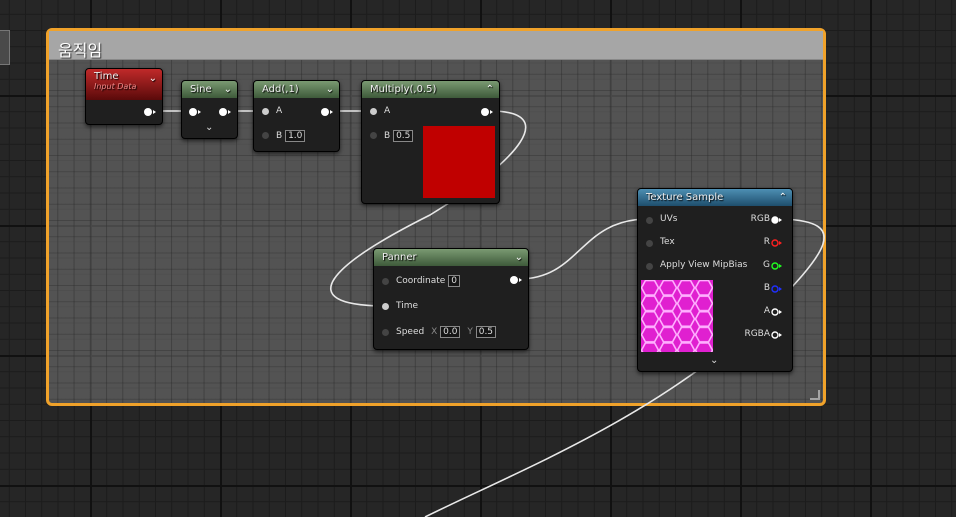 This screenshot has height=517, width=956. What do you see at coordinates (685, 197) in the screenshot?
I see `texture-sample-title: Texture Sample` at bounding box center [685, 197].